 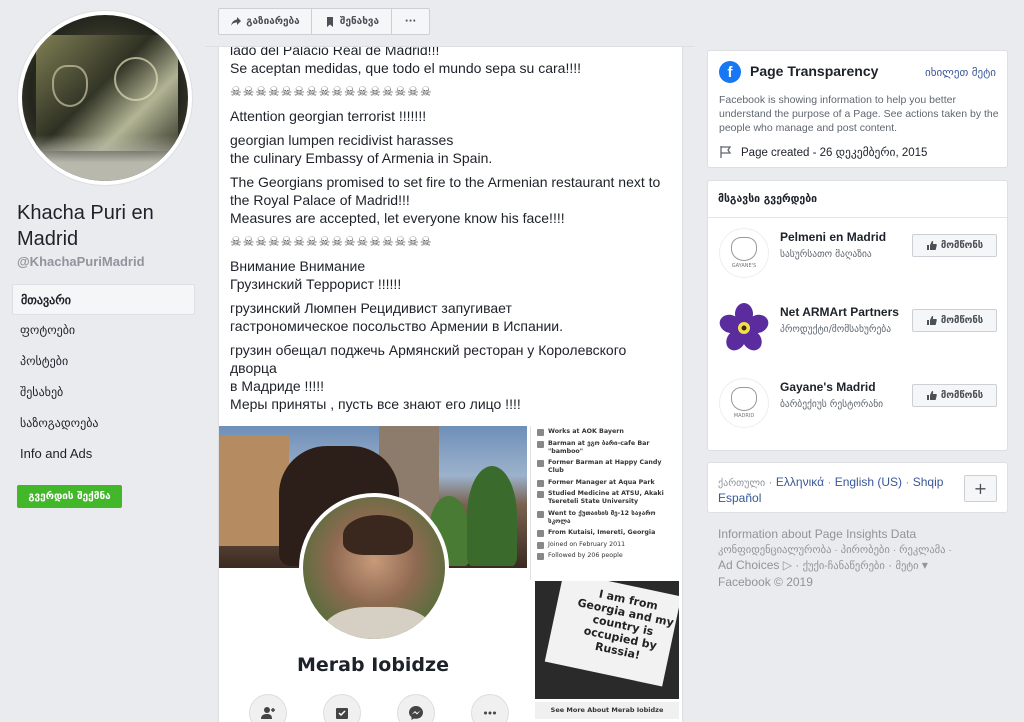 I want to click on share-label: გაზიარება, so click(x=273, y=21).